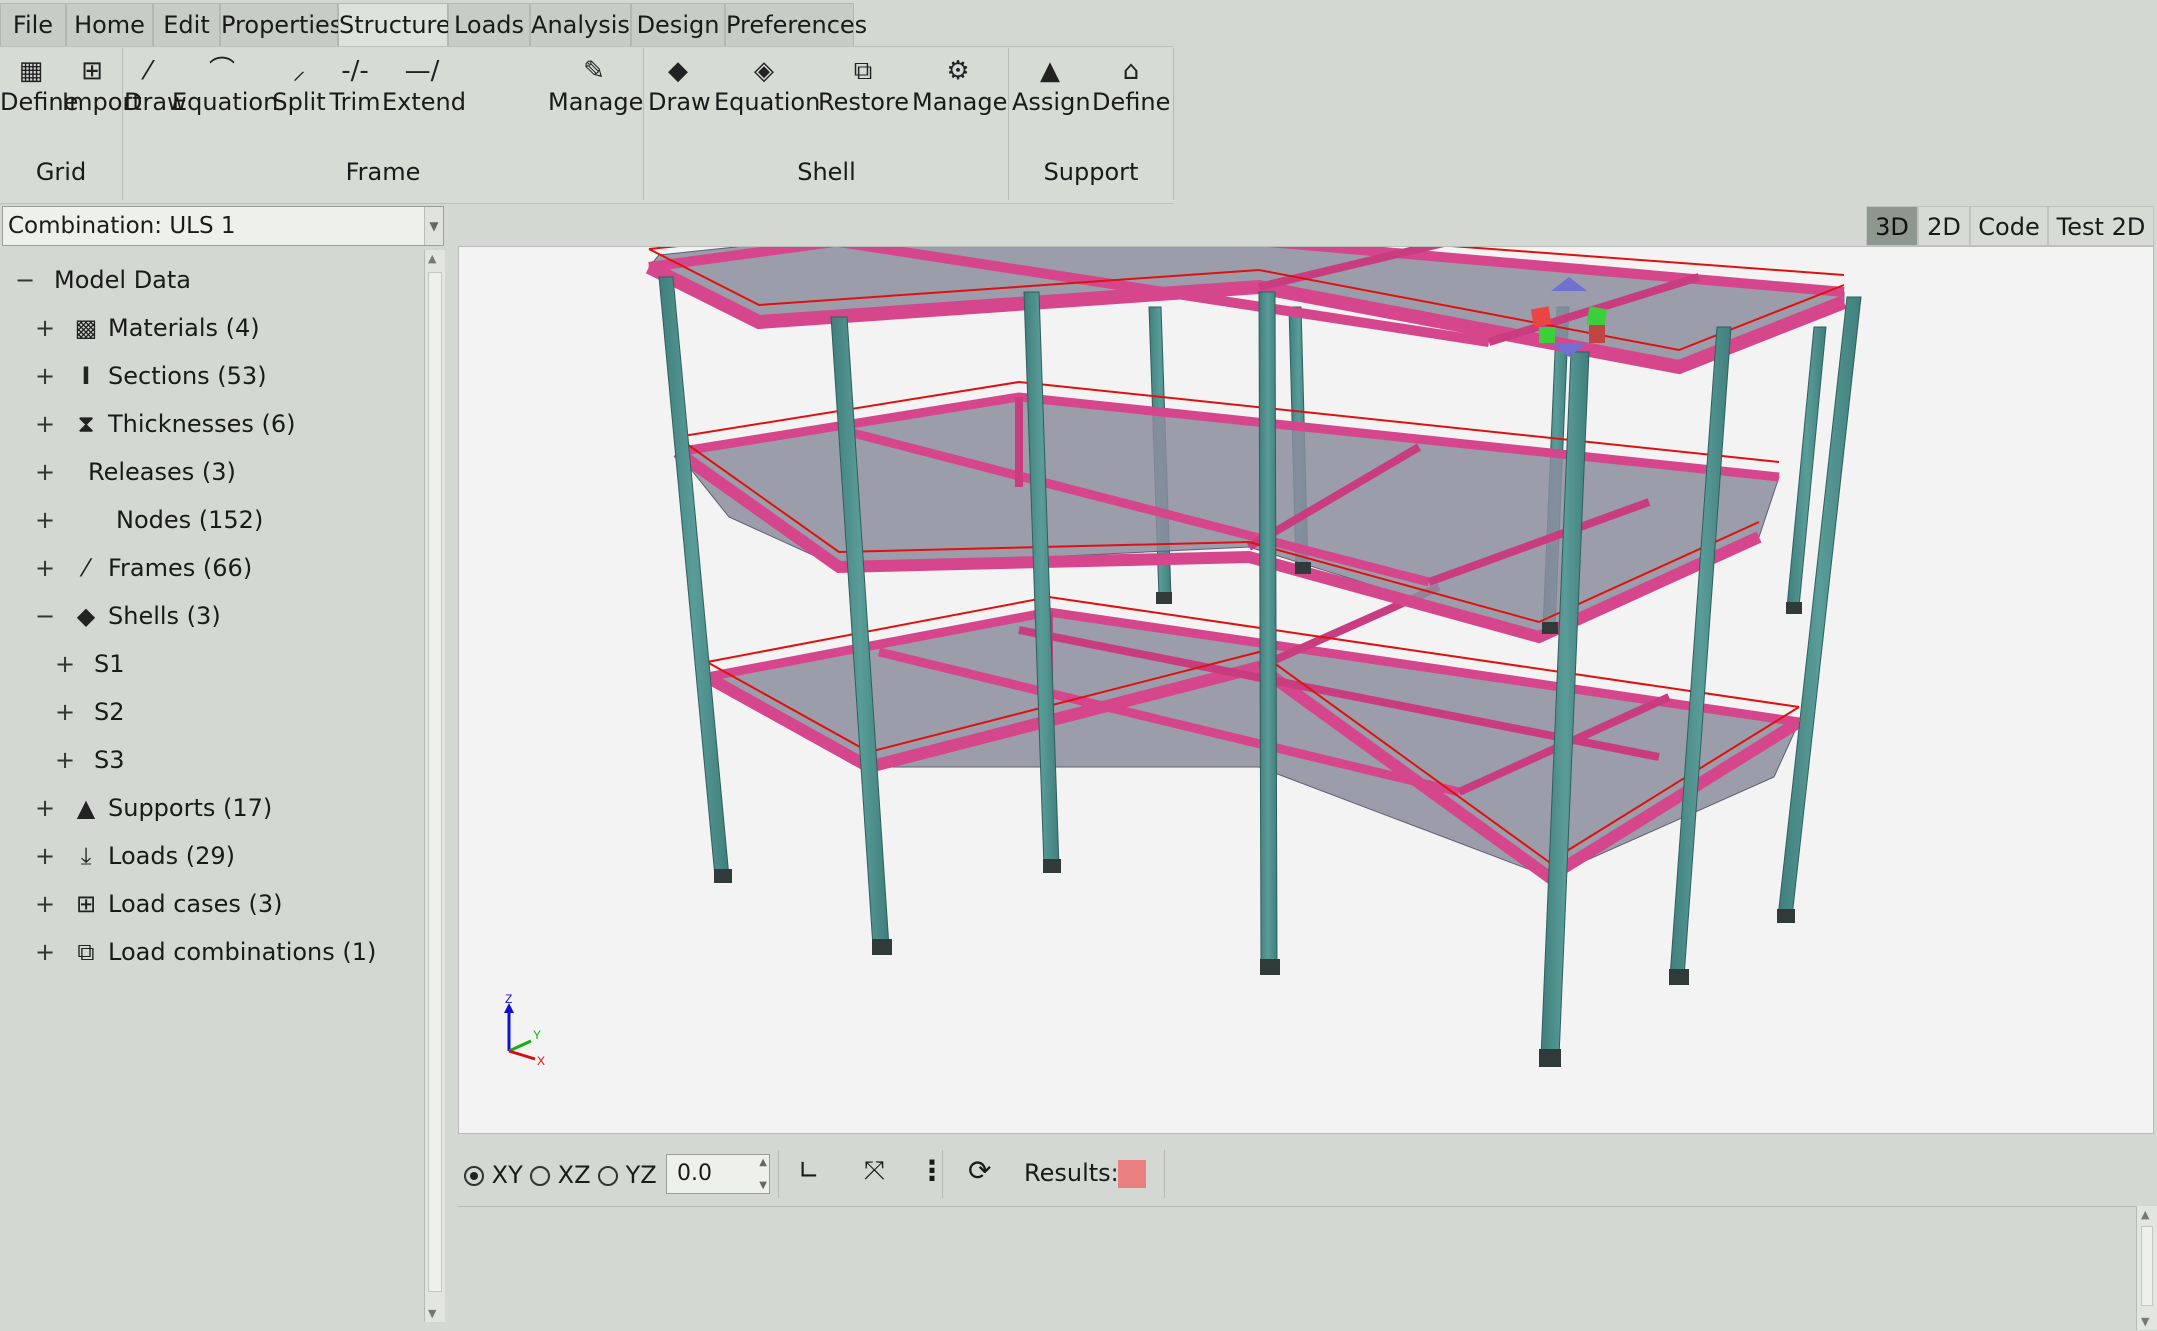  I want to click on tab-preferences: Preferences, so click(796, 24).